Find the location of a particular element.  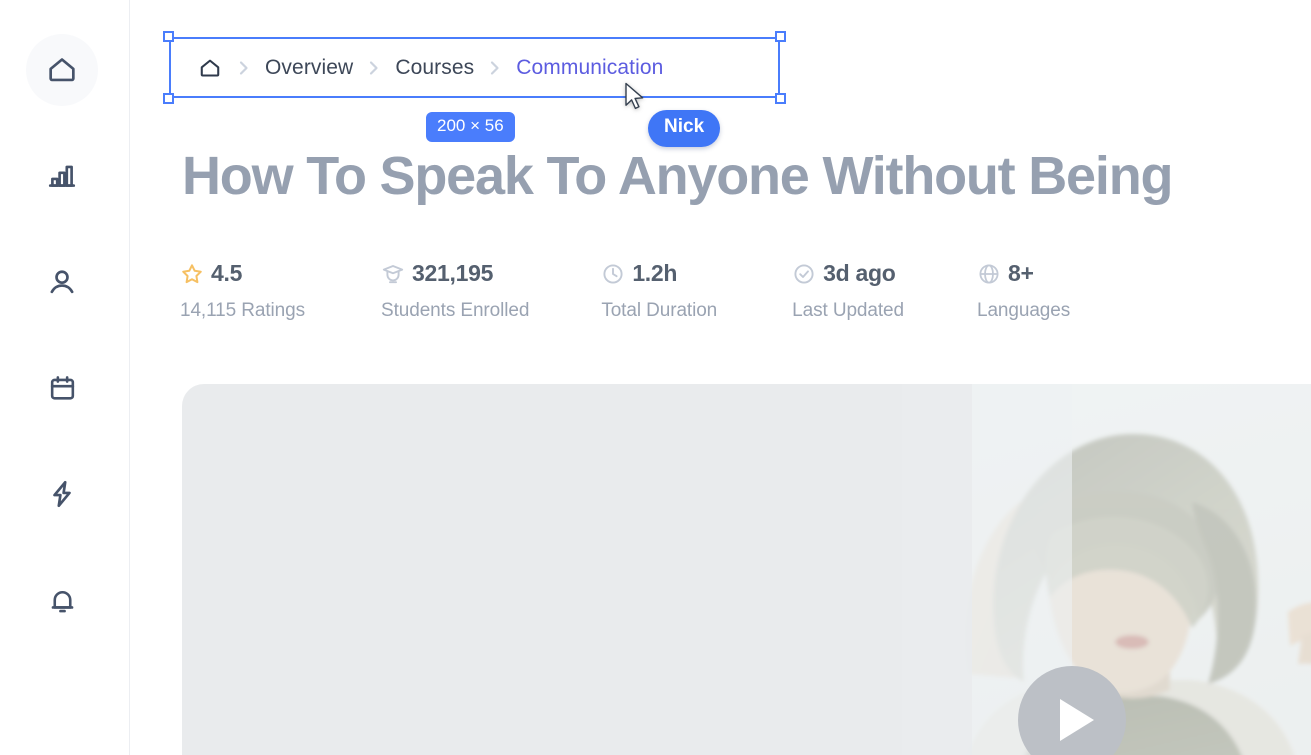

stat-value: 8+ is located at coordinates (1020, 272).